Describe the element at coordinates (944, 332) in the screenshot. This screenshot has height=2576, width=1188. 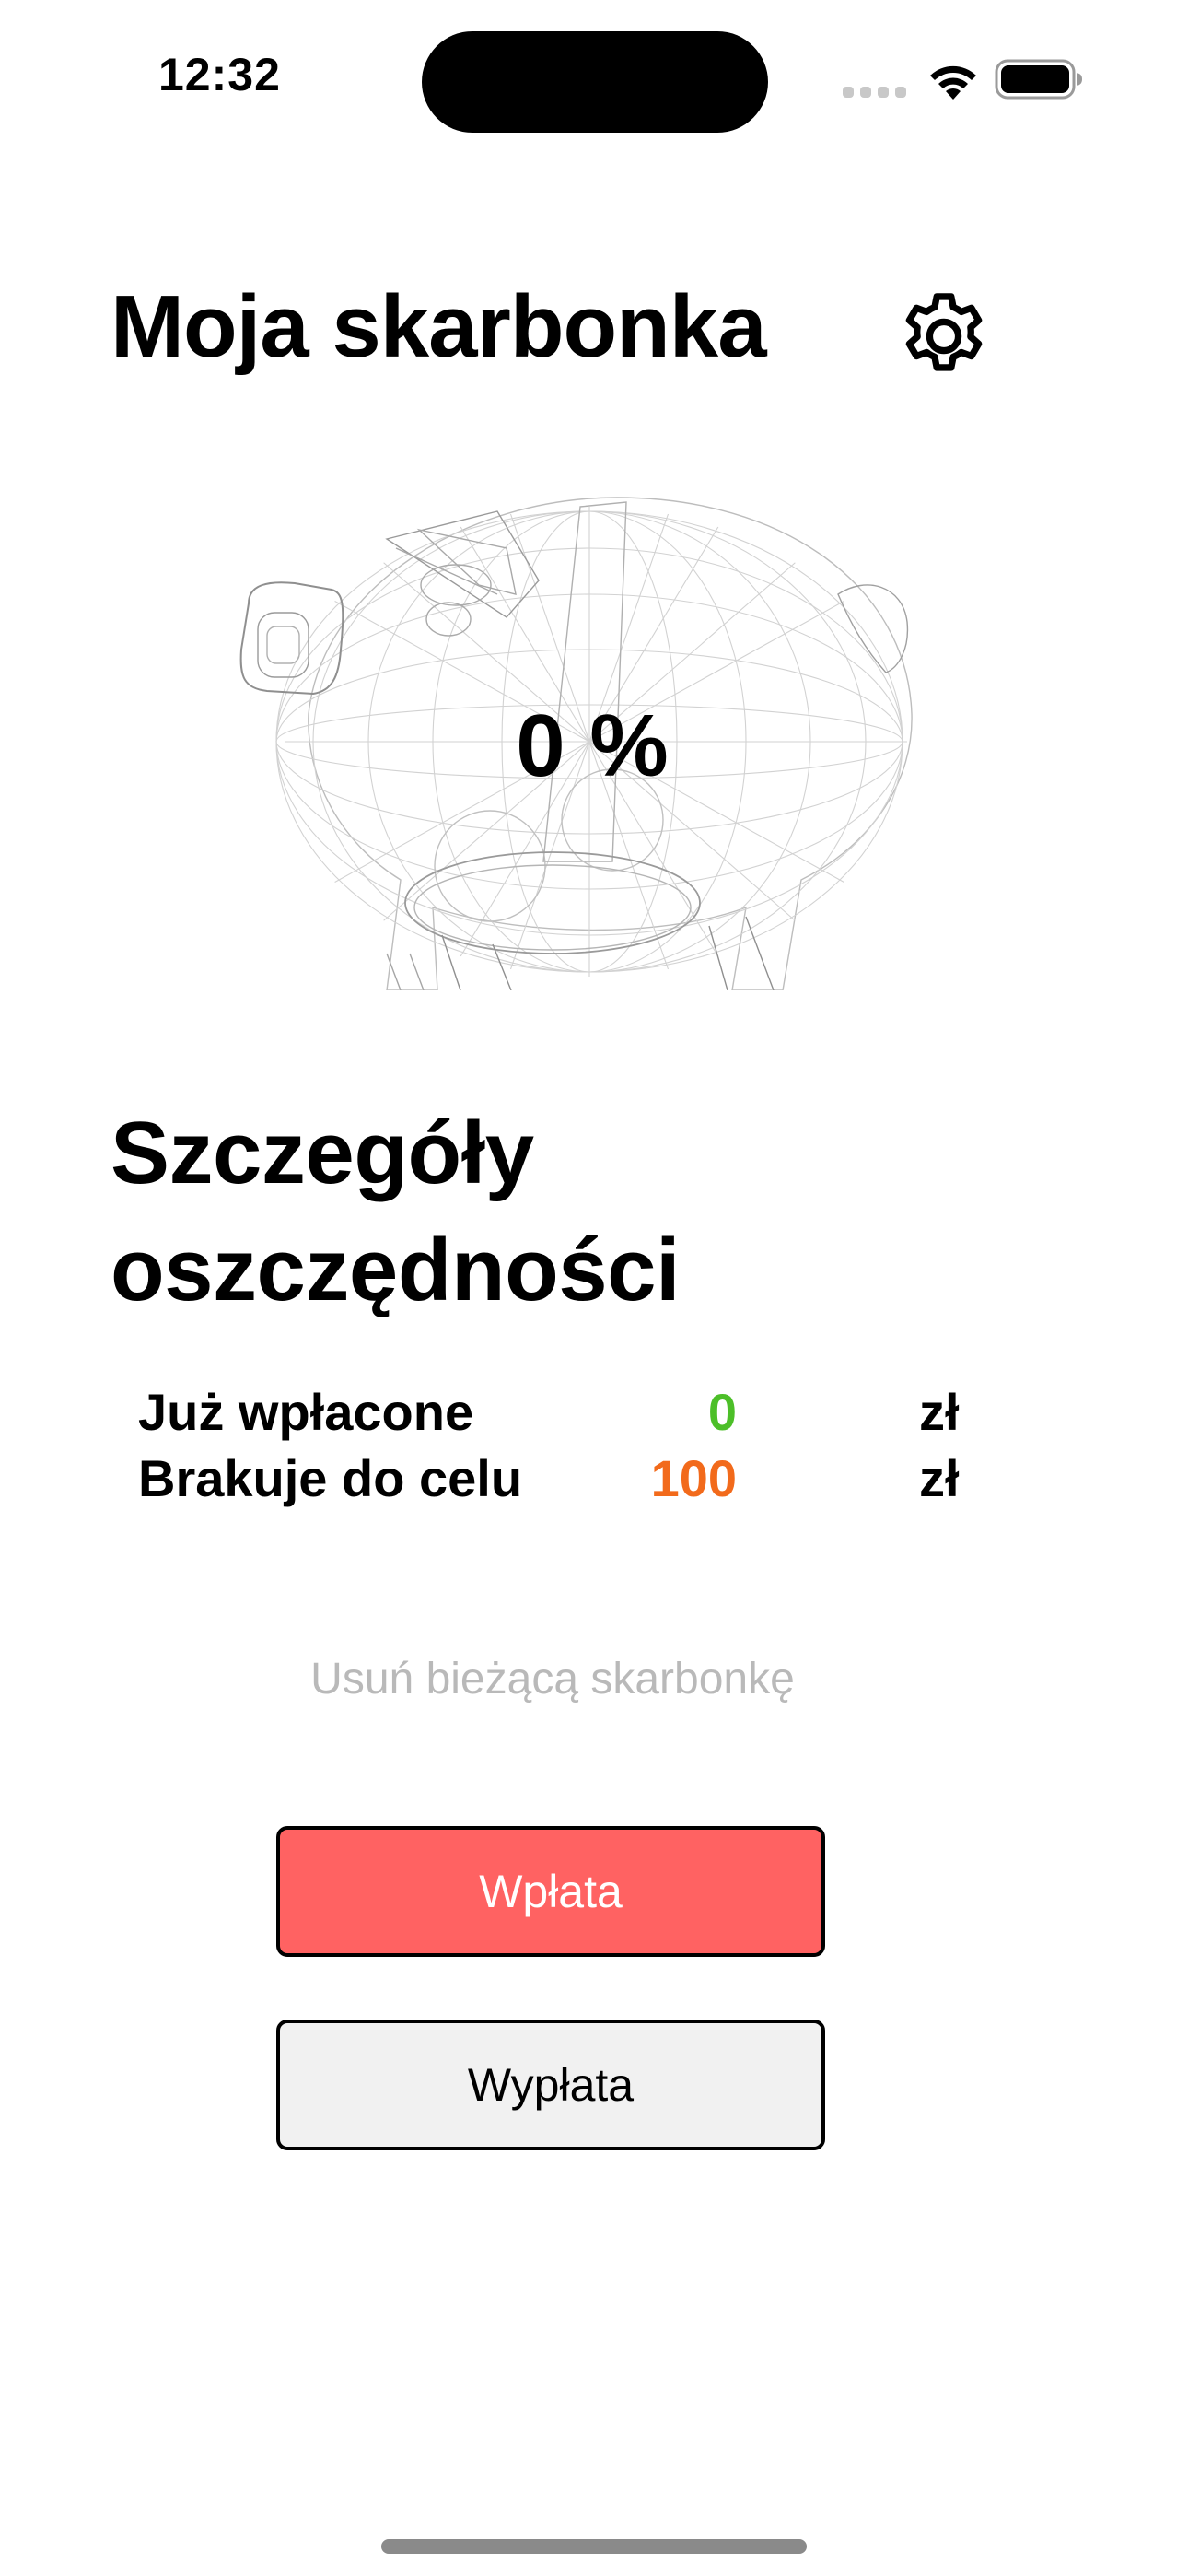
I see `gear-icon` at that location.